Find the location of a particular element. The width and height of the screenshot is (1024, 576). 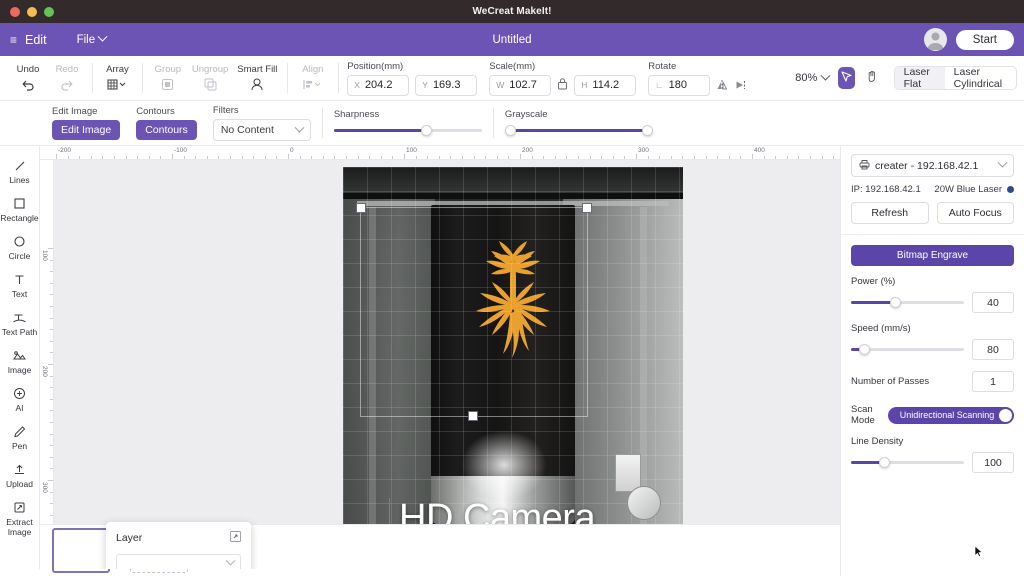

power-value: 40 is located at coordinates (993, 302).